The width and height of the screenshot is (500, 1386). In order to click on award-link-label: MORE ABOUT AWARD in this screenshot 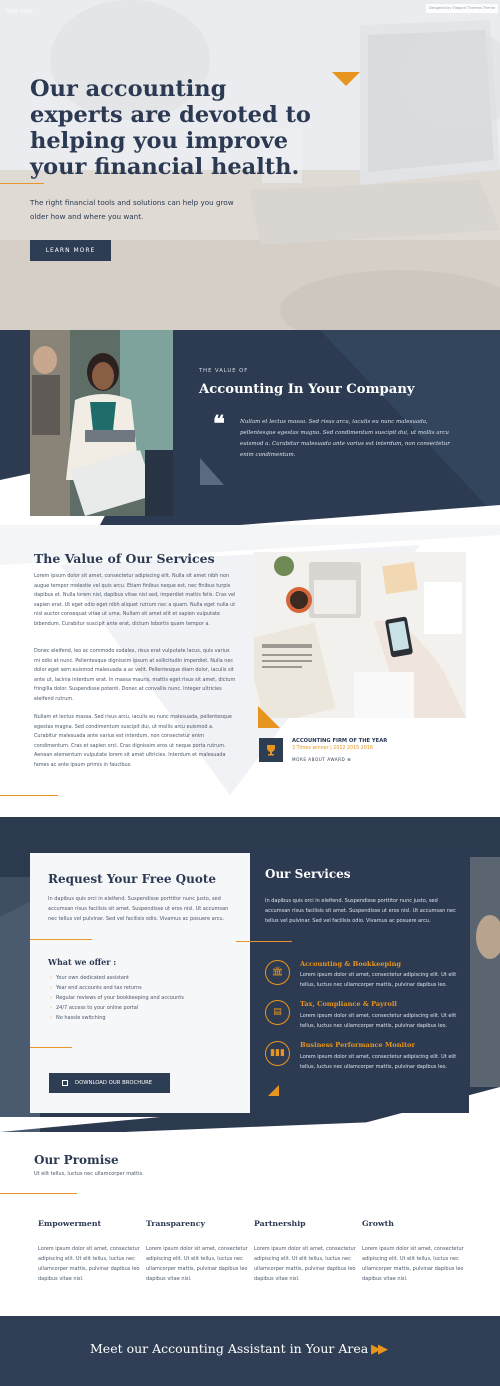, I will do `click(319, 759)`.